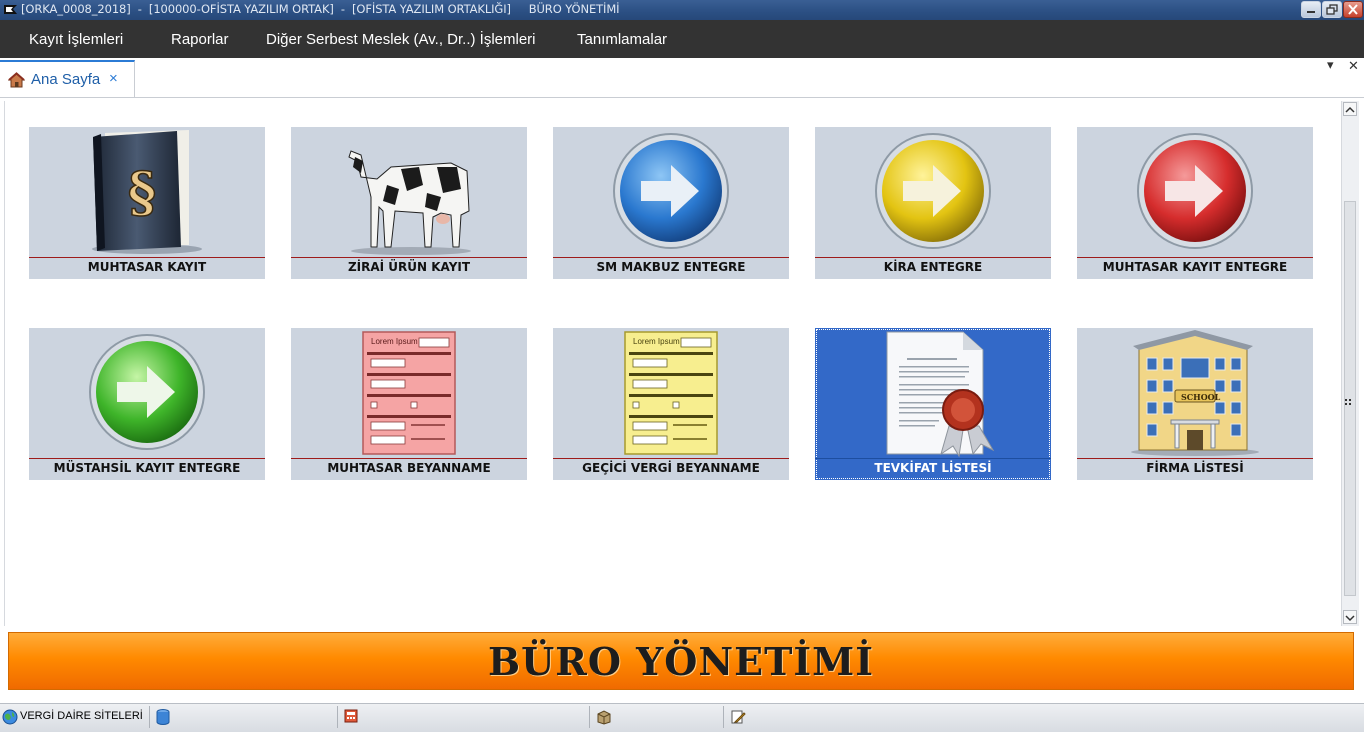 The width and height of the screenshot is (1364, 732). What do you see at coordinates (738, 717) in the screenshot?
I see `edit-note-icon` at bounding box center [738, 717].